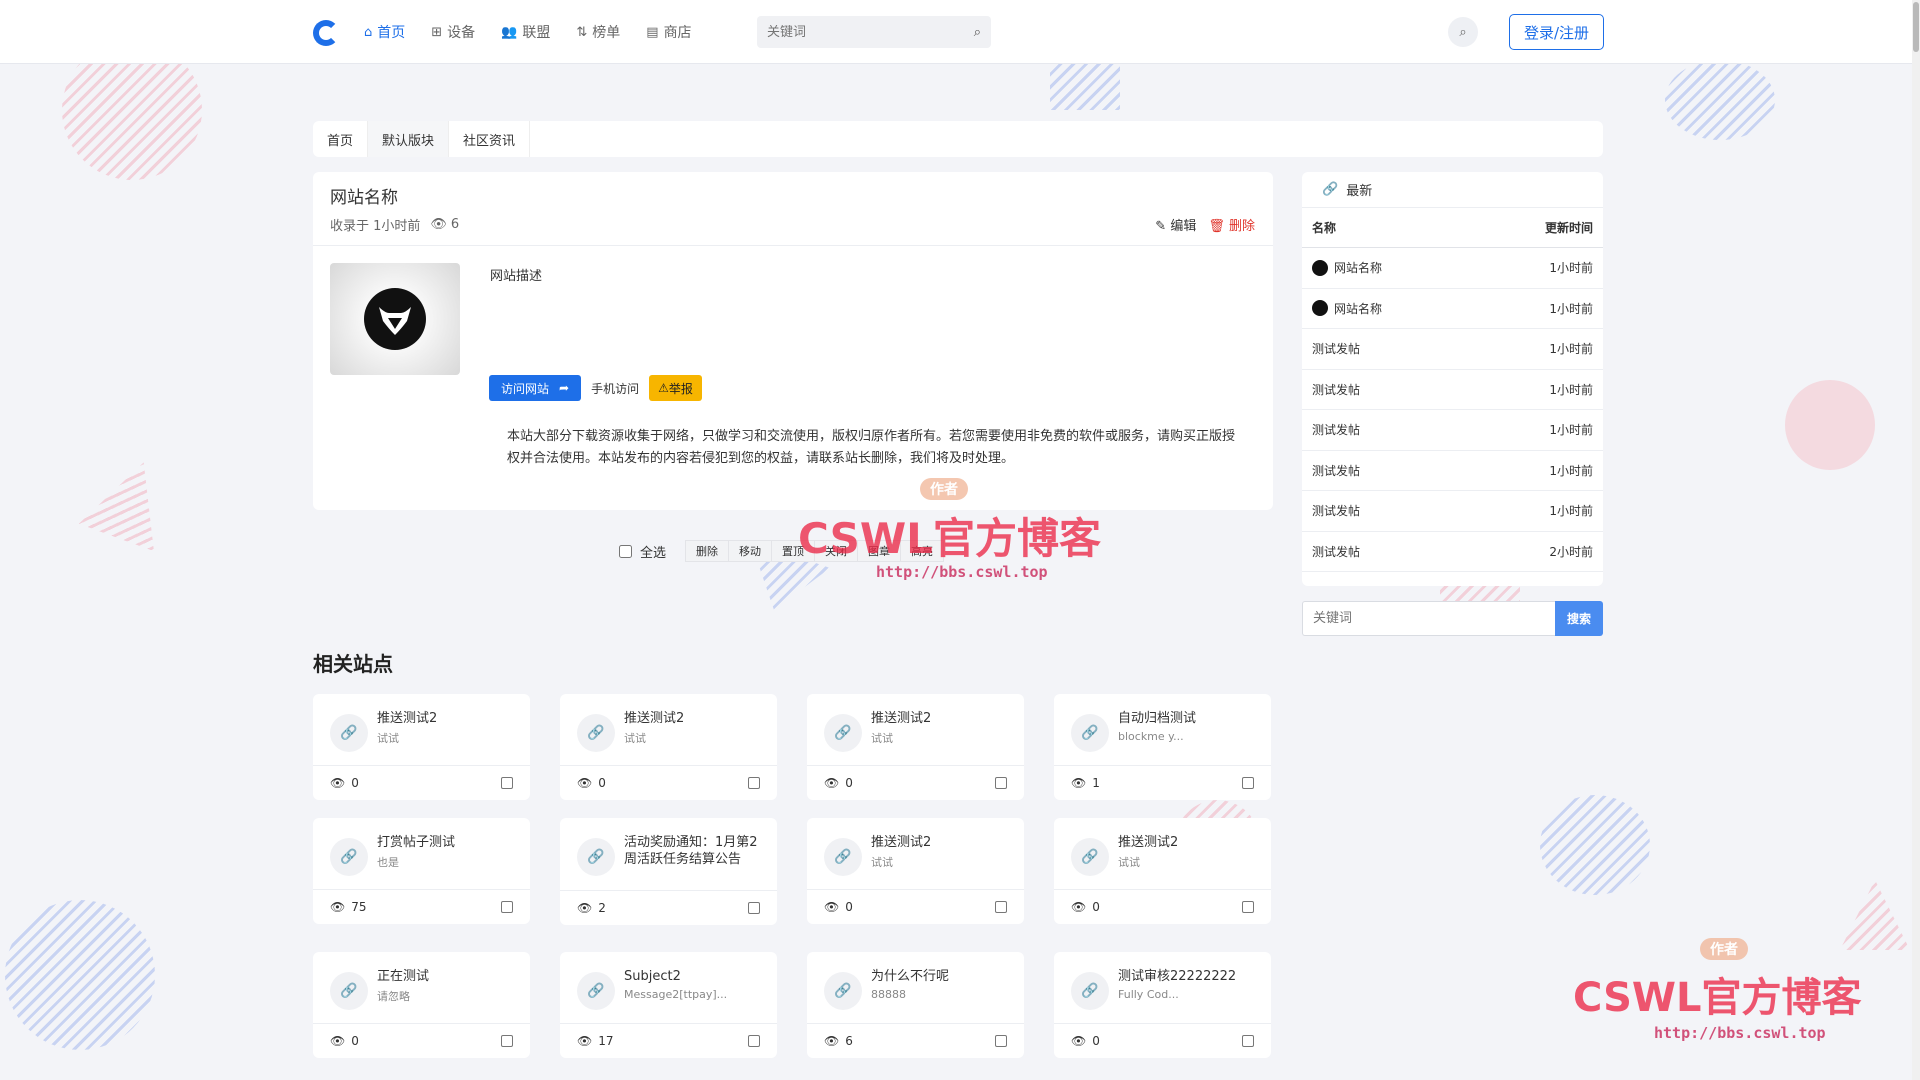 The image size is (1920, 1080). Describe the element at coordinates (384, 32) in the screenshot. I see `nav-item-home: ⌂ 首页` at that location.